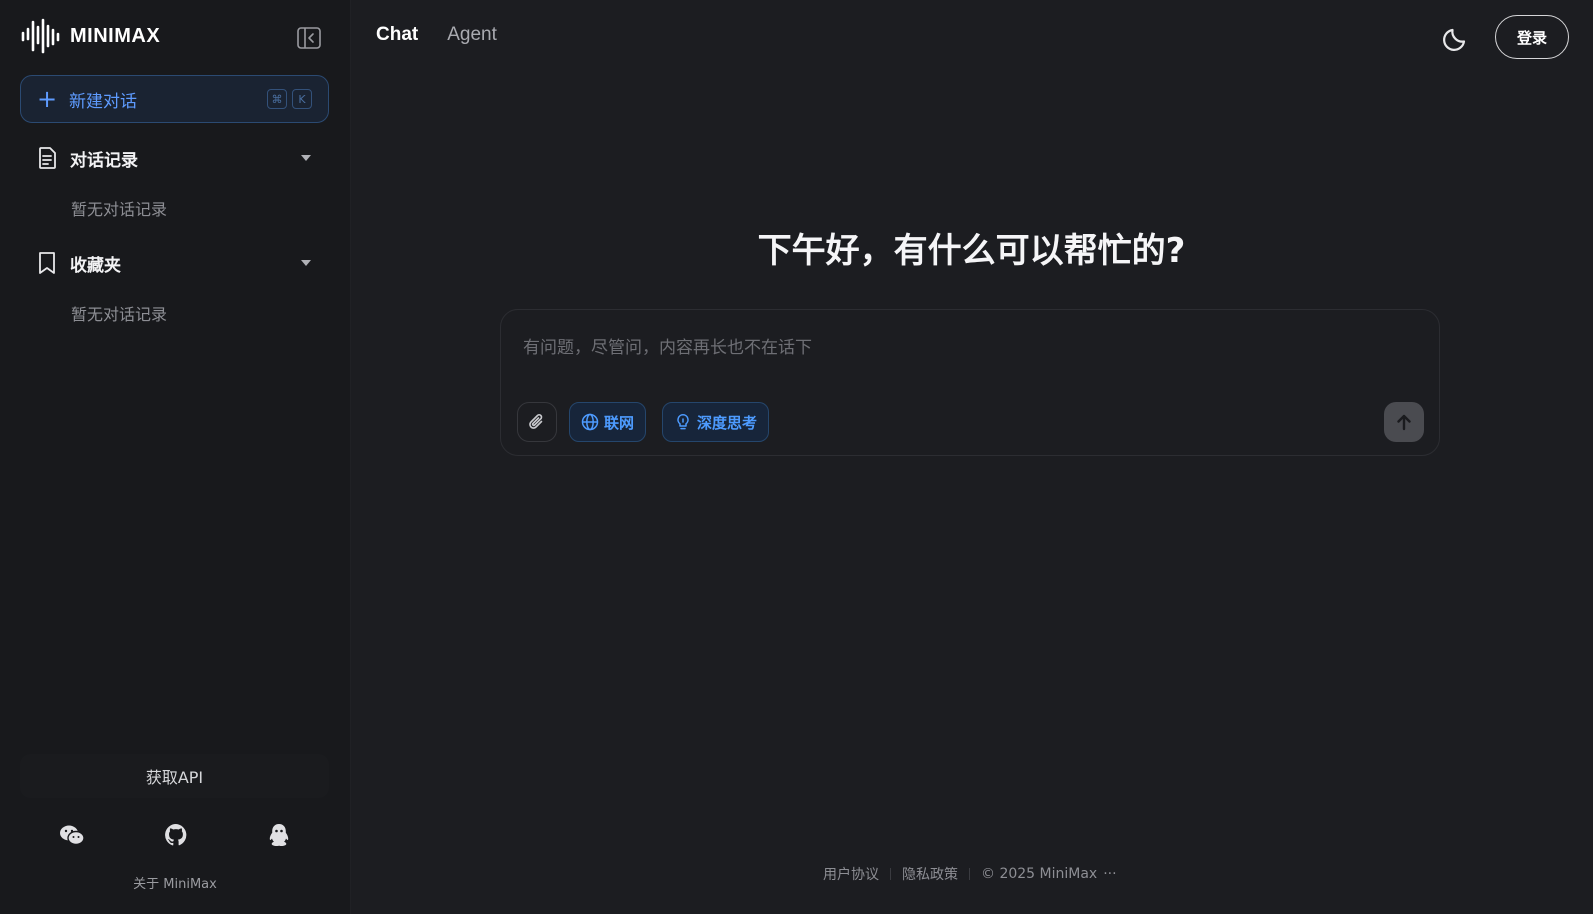 This screenshot has width=1593, height=914. I want to click on qq-icon, so click(279, 835).